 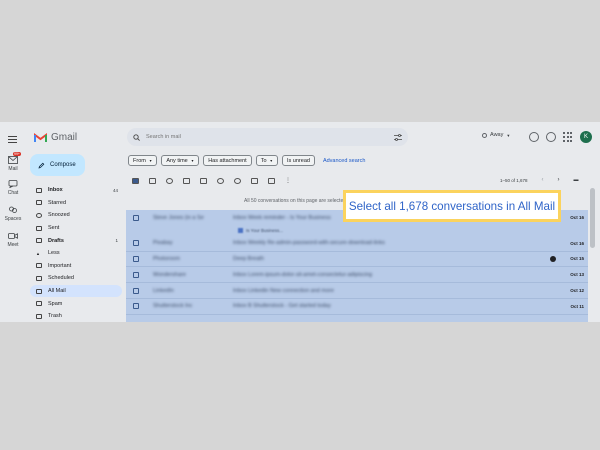 What do you see at coordinates (576, 180) in the screenshot?
I see `keyboard-icon: ▬` at bounding box center [576, 180].